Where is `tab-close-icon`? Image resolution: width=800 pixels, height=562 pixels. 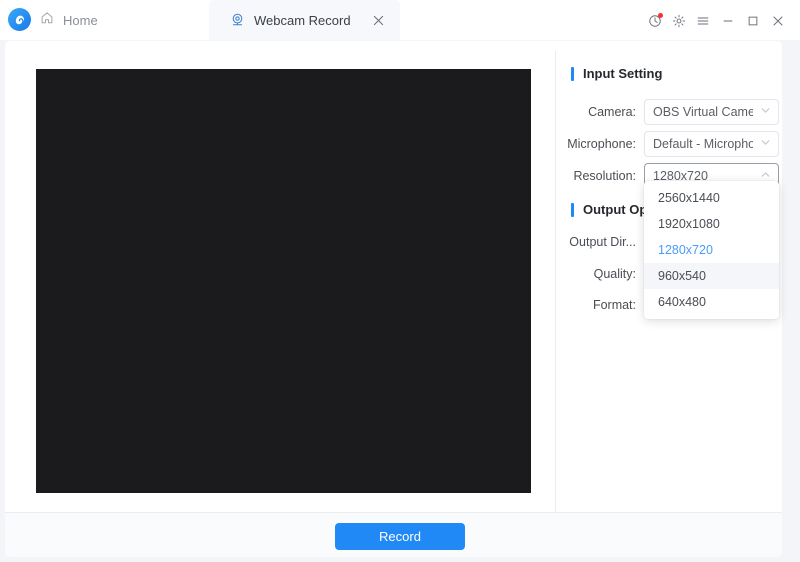
tab-close-icon is located at coordinates (378, 20).